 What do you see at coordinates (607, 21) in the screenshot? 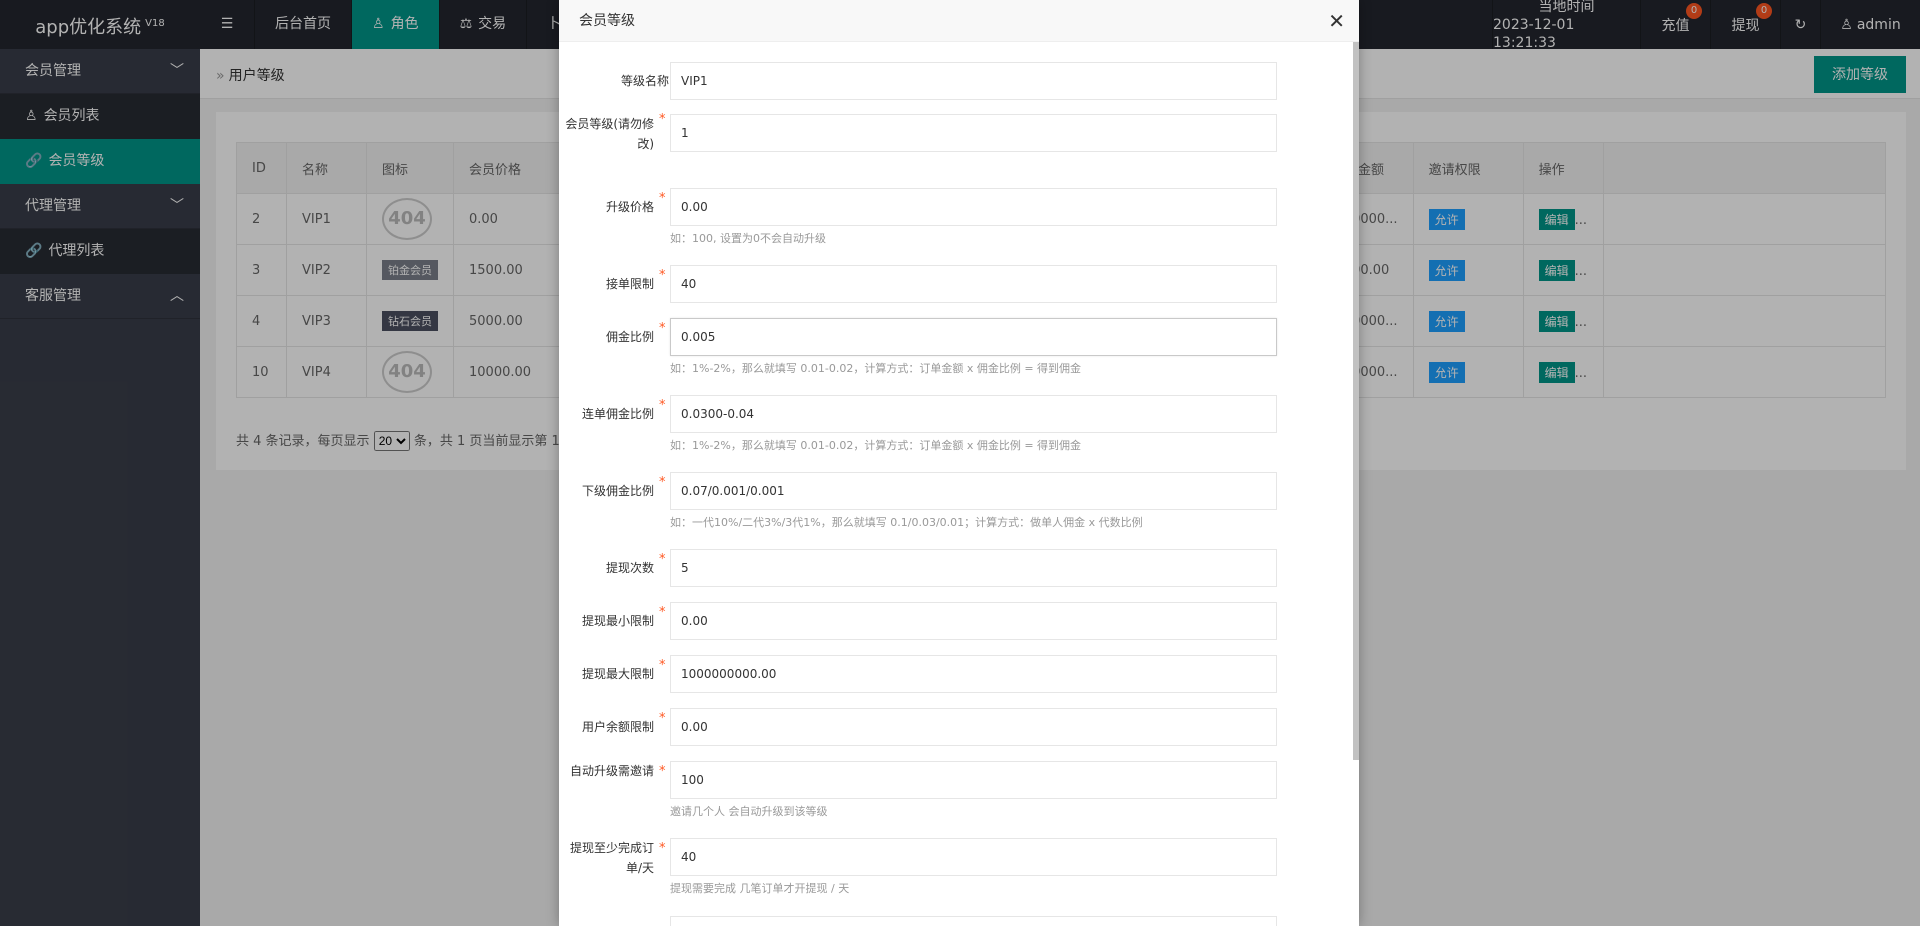
I see `modal-title: 会员等级` at bounding box center [607, 21].